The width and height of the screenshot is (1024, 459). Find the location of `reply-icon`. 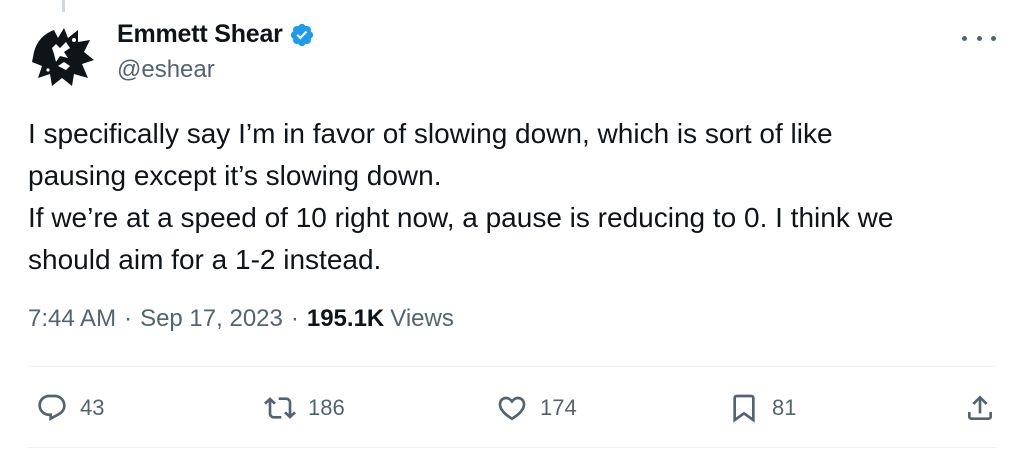

reply-icon is located at coordinates (52, 407).